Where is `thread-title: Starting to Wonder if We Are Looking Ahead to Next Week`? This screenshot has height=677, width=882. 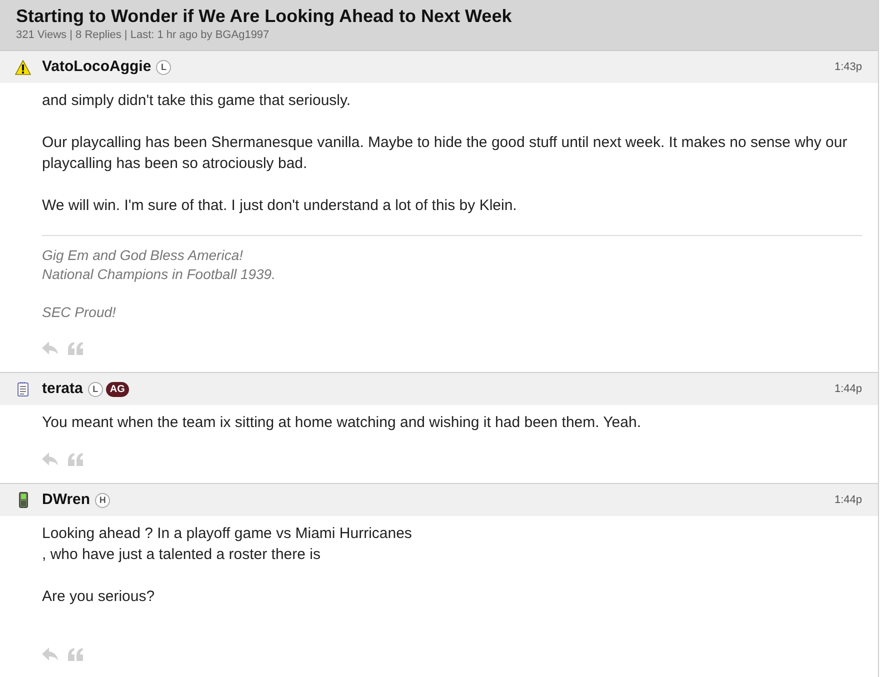 thread-title: Starting to Wonder if We Are Looking Ahead to Next Week is located at coordinates (264, 16).